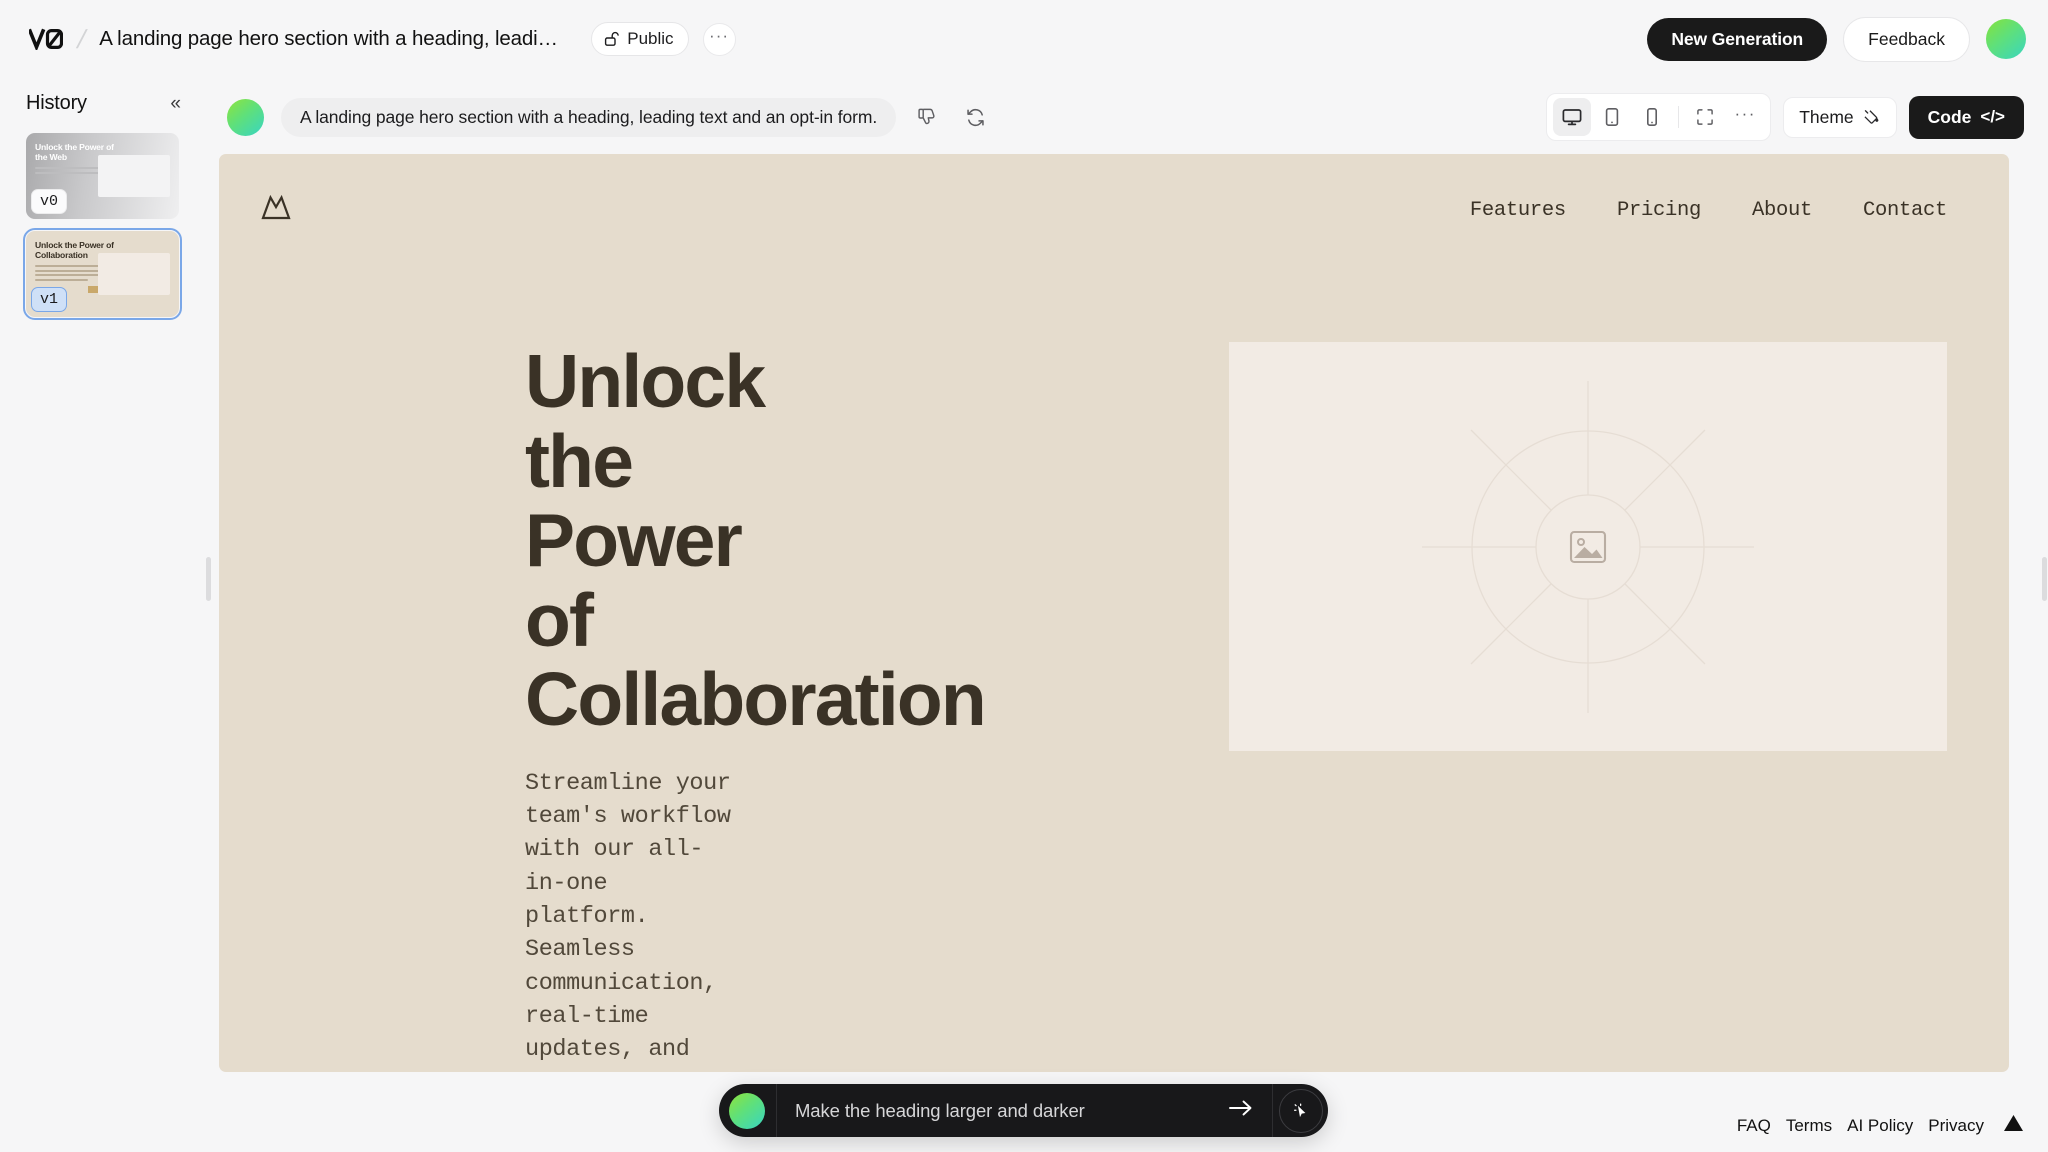  I want to click on version-badge: v0, so click(49, 201).